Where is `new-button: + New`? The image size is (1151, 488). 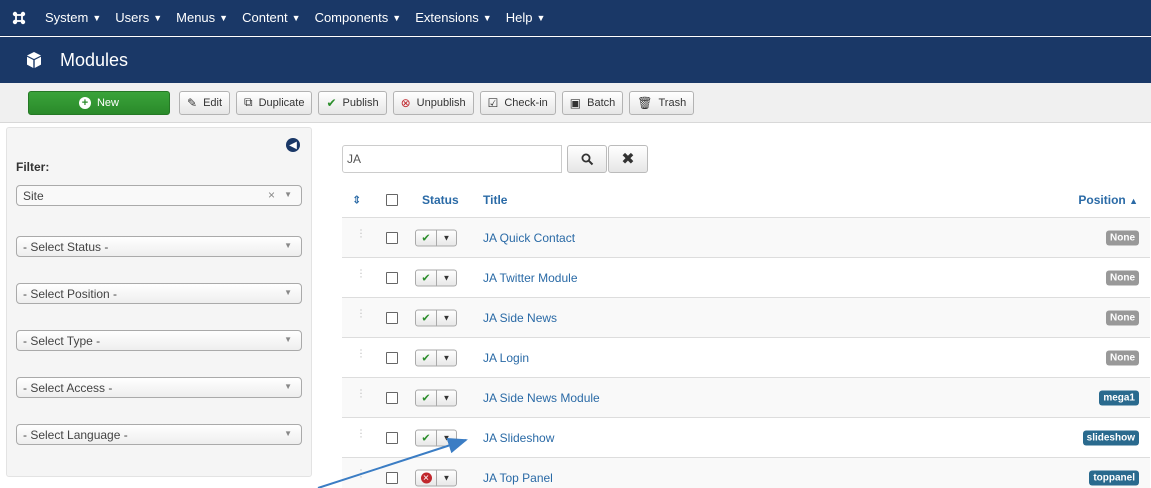
new-button: + New is located at coordinates (99, 102).